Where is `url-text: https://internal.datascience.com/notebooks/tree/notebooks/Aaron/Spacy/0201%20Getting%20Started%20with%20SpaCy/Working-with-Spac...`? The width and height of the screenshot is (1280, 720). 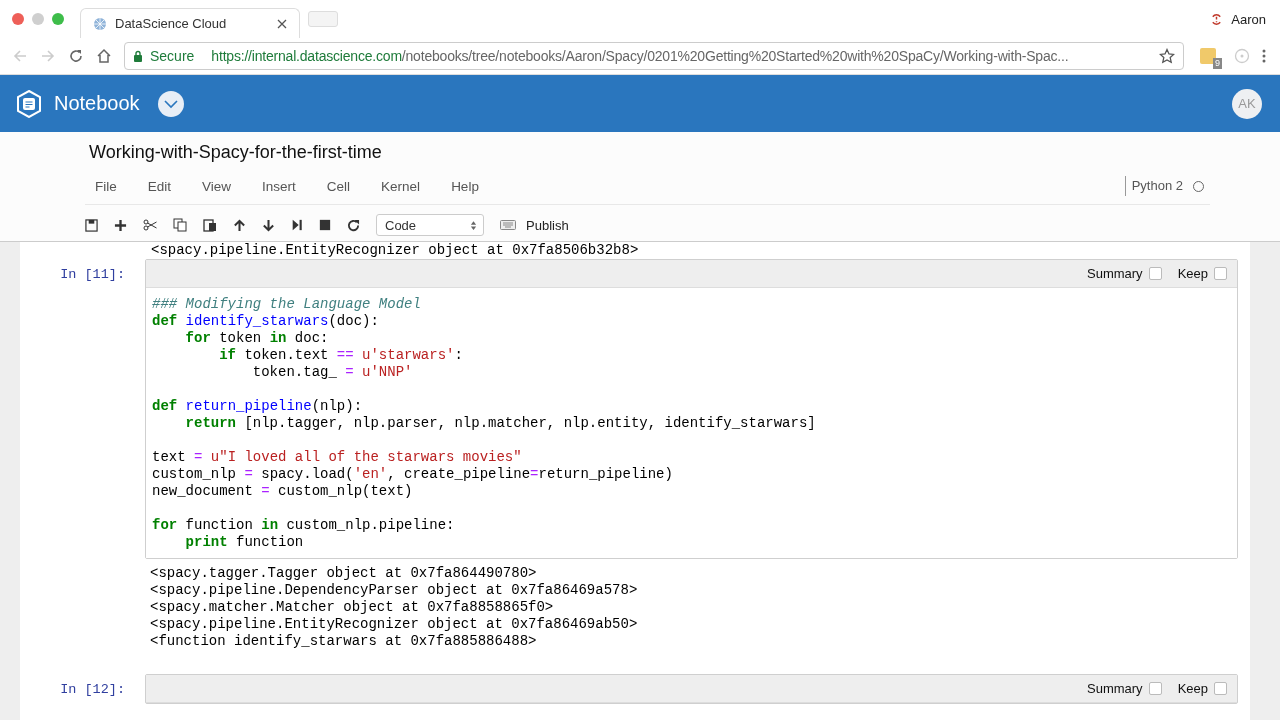
url-text: https://internal.datascience.com/notebooks/tree/notebooks/Aaron/Spacy/0201%20Getting%20Started%20with%20SpaCy/Working-with-Spac... is located at coordinates (640, 56).